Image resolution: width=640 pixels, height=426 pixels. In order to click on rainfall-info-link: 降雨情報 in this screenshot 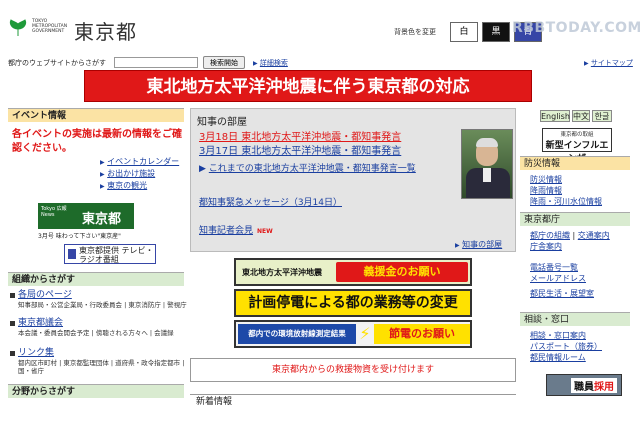, I will do `click(546, 190)`.